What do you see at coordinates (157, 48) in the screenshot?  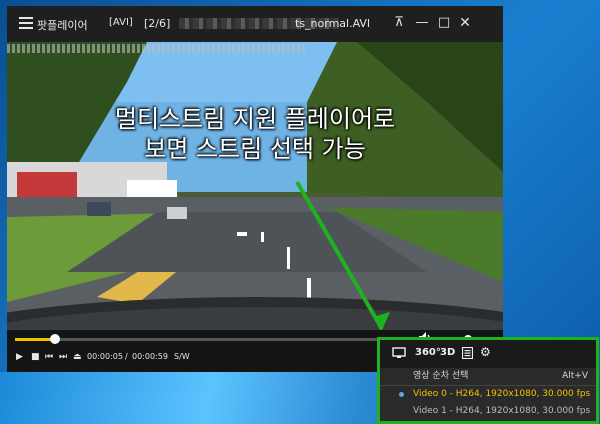 I see `osd-text-overlay` at bounding box center [157, 48].